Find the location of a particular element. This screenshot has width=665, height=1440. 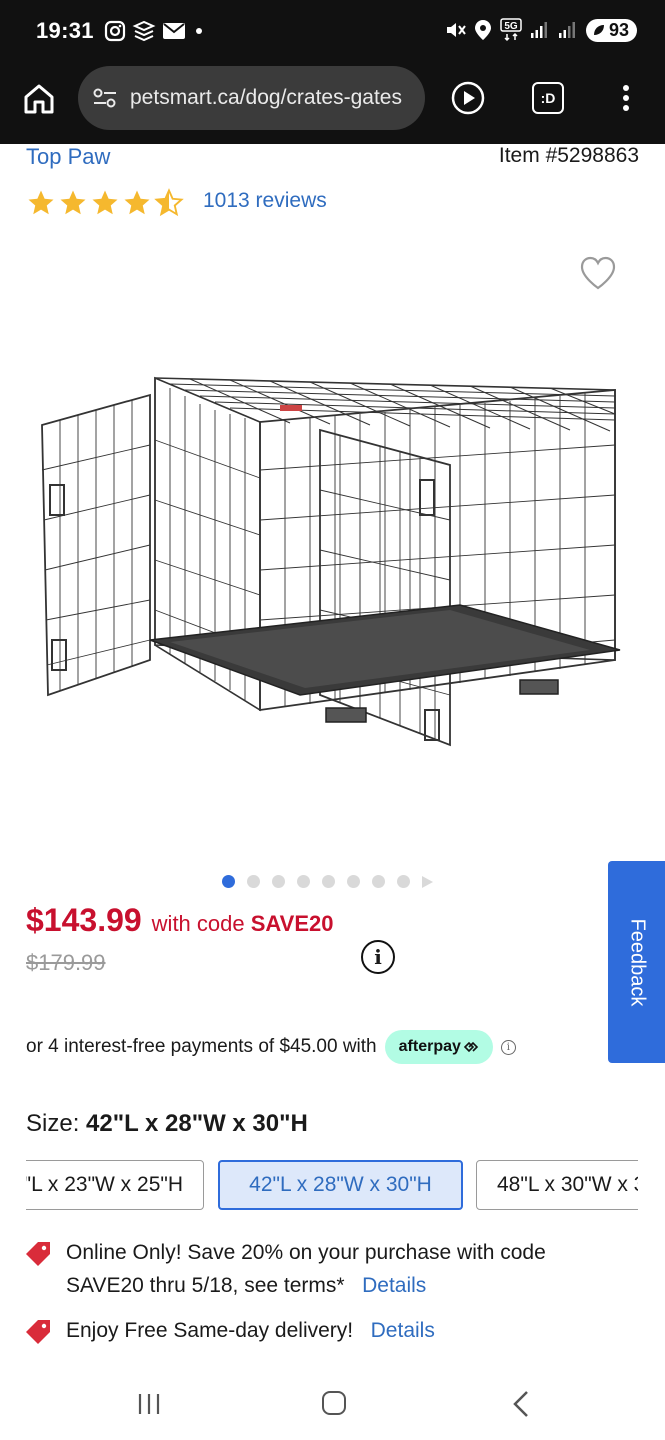

system-nav-bar is located at coordinates (332, 1405).